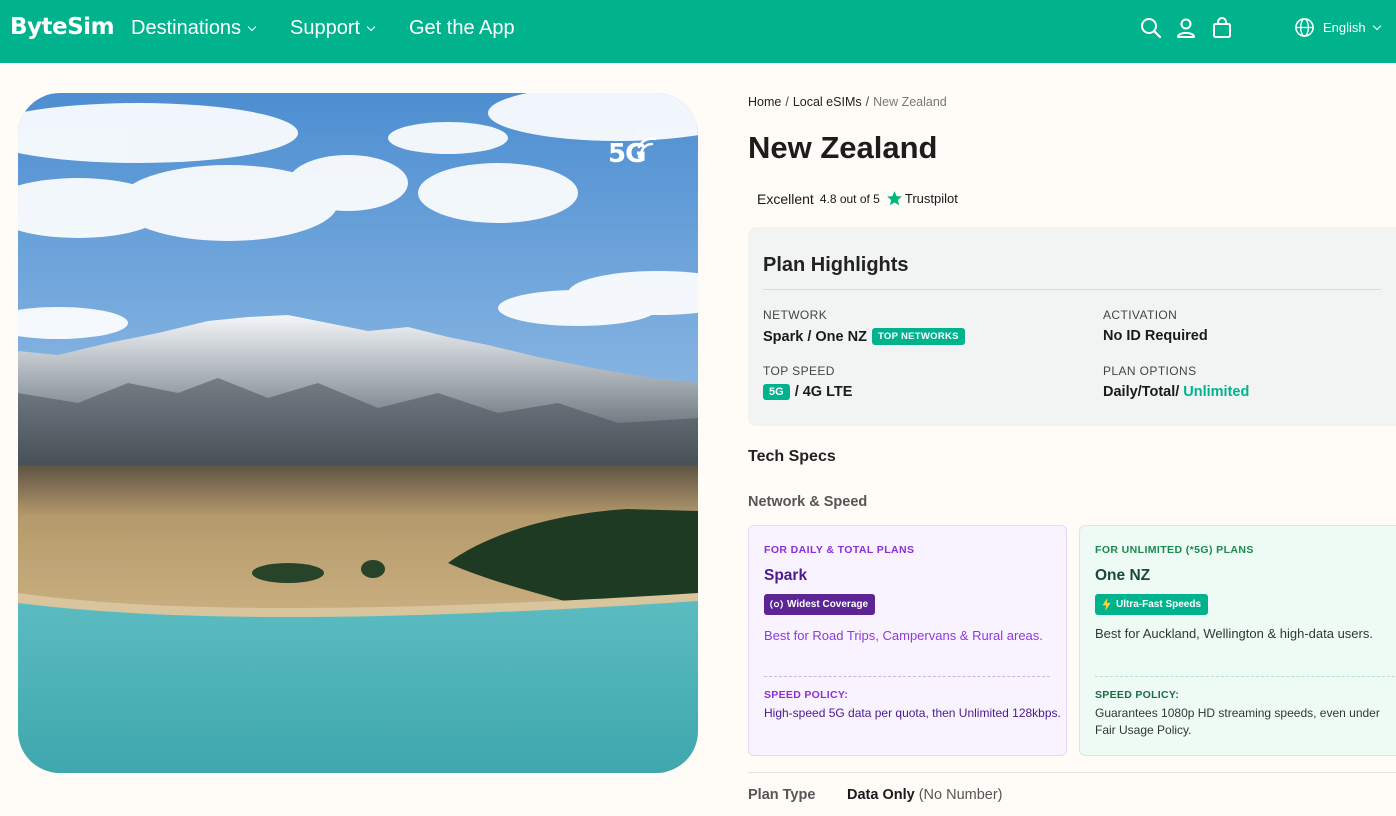  What do you see at coordinates (894, 198) in the screenshot?
I see `star-icon` at bounding box center [894, 198].